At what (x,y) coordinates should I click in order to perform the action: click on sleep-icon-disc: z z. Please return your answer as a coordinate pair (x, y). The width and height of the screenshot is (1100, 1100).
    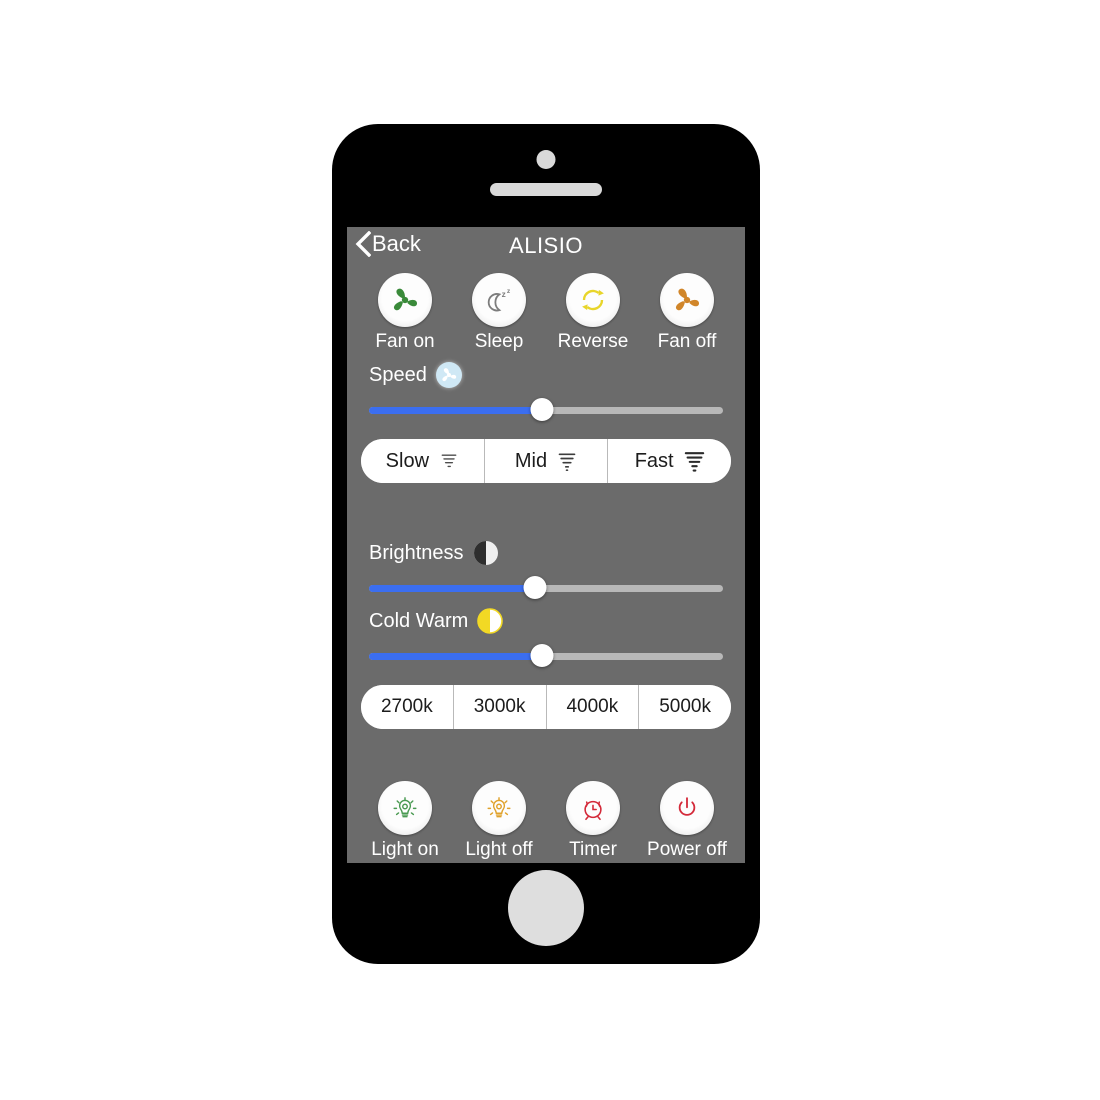
    Looking at the image, I should click on (499, 300).